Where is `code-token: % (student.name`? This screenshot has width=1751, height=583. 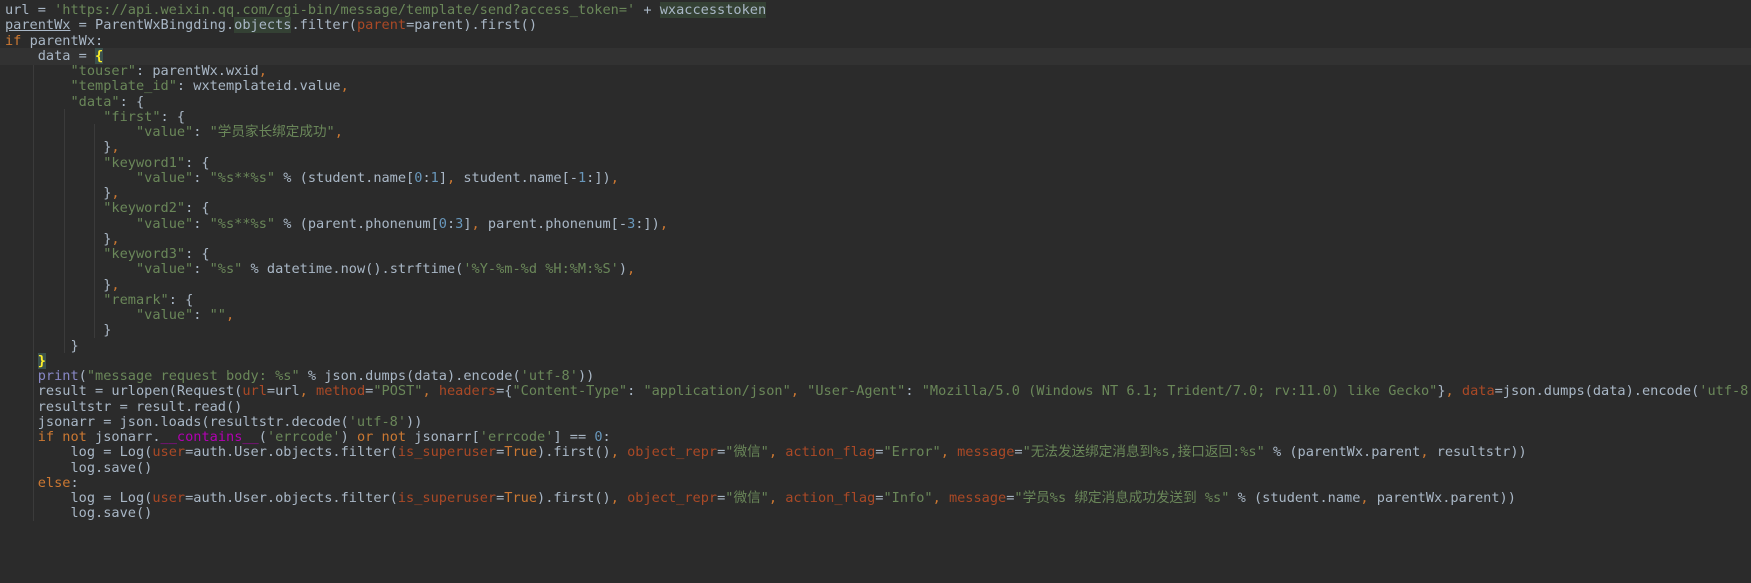
code-token: % (student.name is located at coordinates (1295, 498).